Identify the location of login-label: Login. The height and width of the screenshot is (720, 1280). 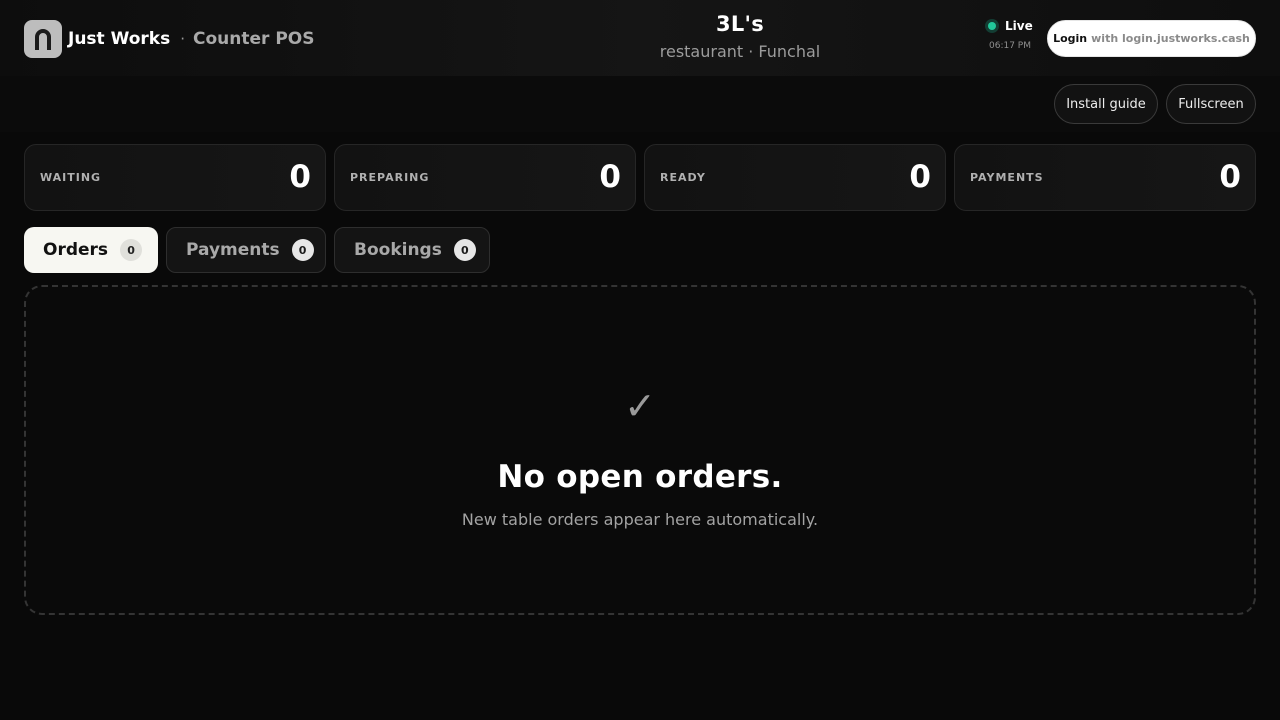
(1070, 38).